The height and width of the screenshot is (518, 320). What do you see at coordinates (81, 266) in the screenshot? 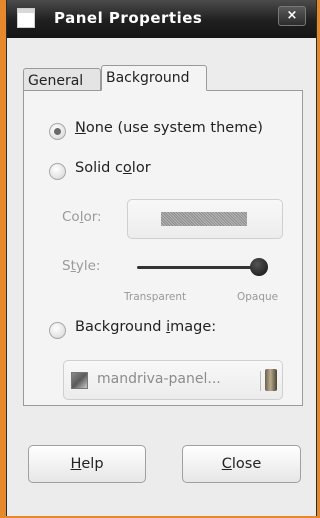
I see `style-label: Style:` at bounding box center [81, 266].